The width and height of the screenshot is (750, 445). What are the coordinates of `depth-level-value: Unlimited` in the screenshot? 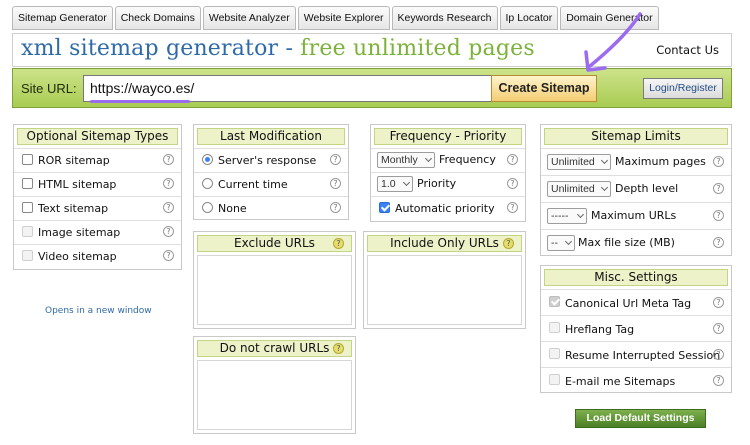 It's located at (573, 189).